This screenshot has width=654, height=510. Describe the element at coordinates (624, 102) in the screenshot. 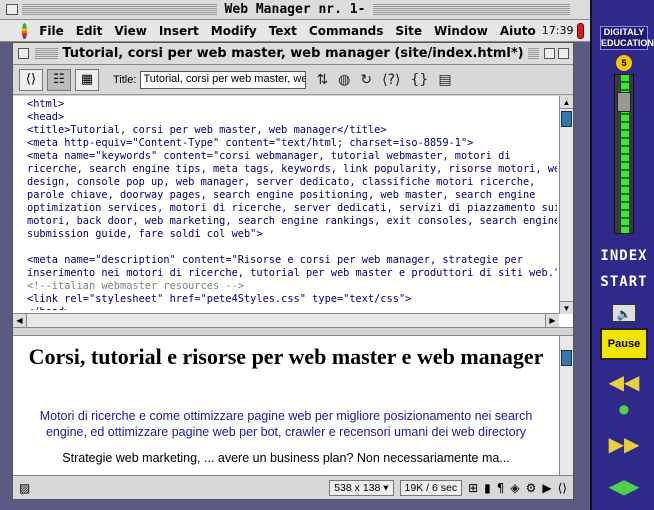

I see `progress-slider-knob` at that location.